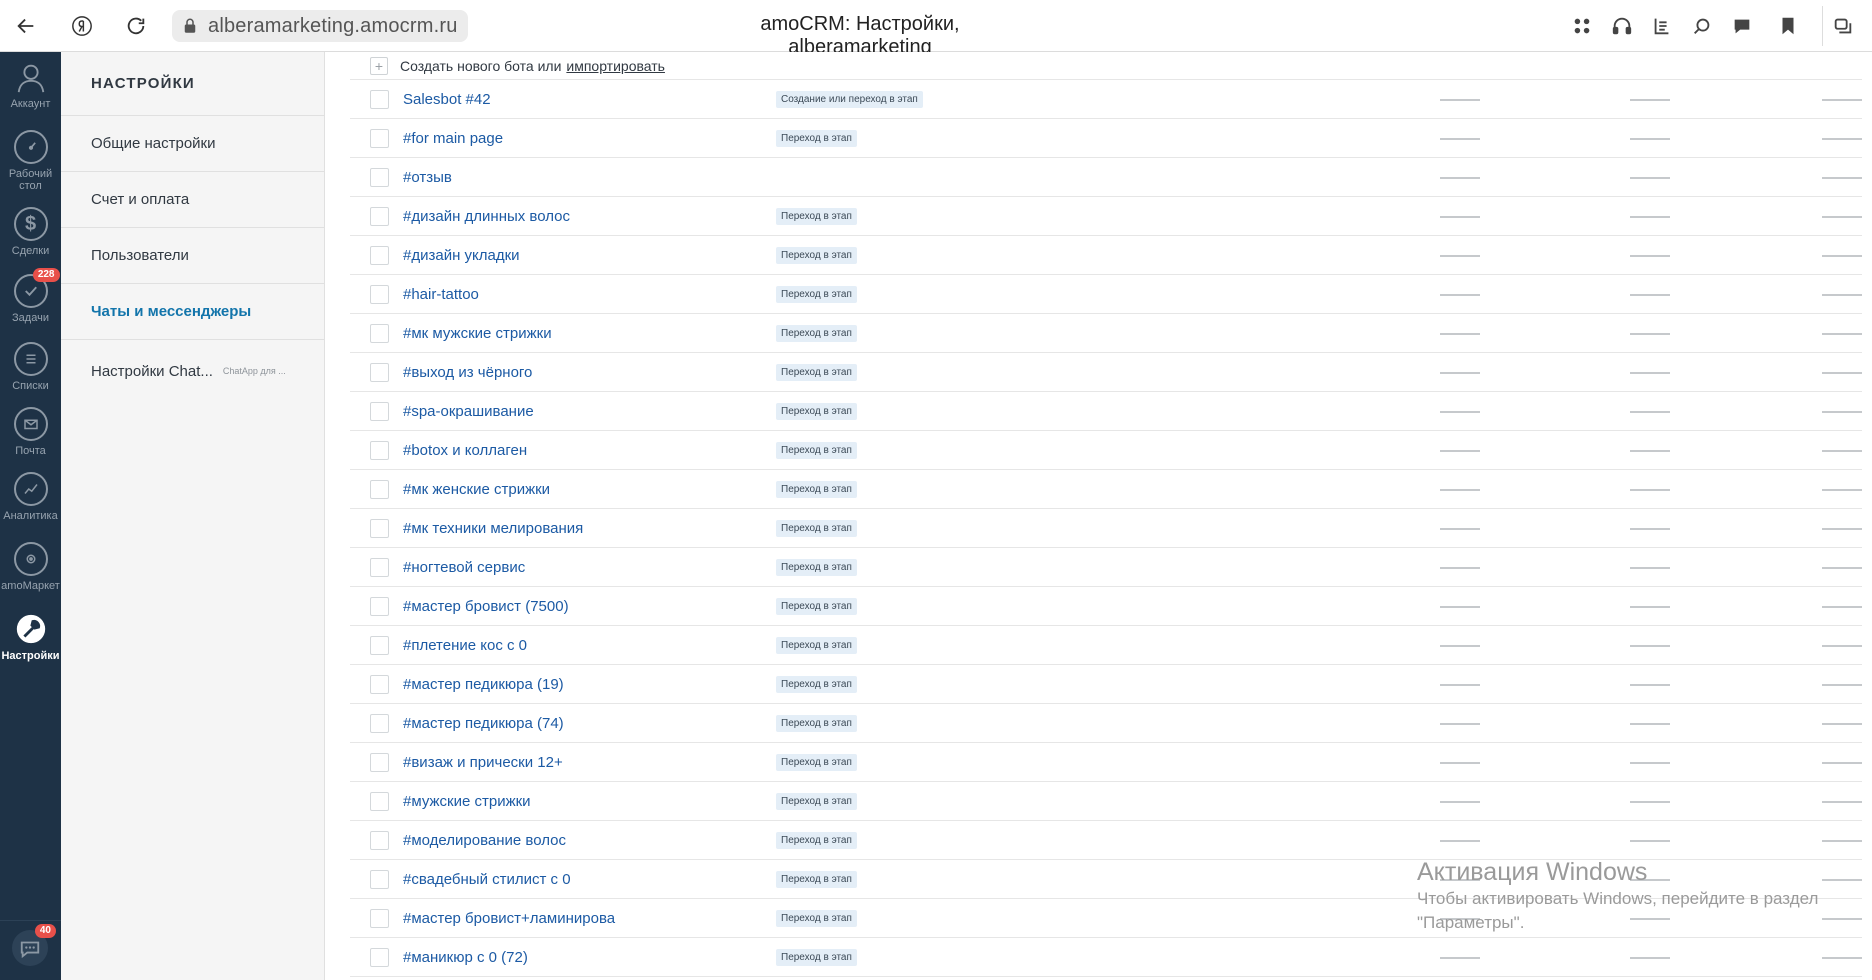  I want to click on alice-button, so click(1622, 26).